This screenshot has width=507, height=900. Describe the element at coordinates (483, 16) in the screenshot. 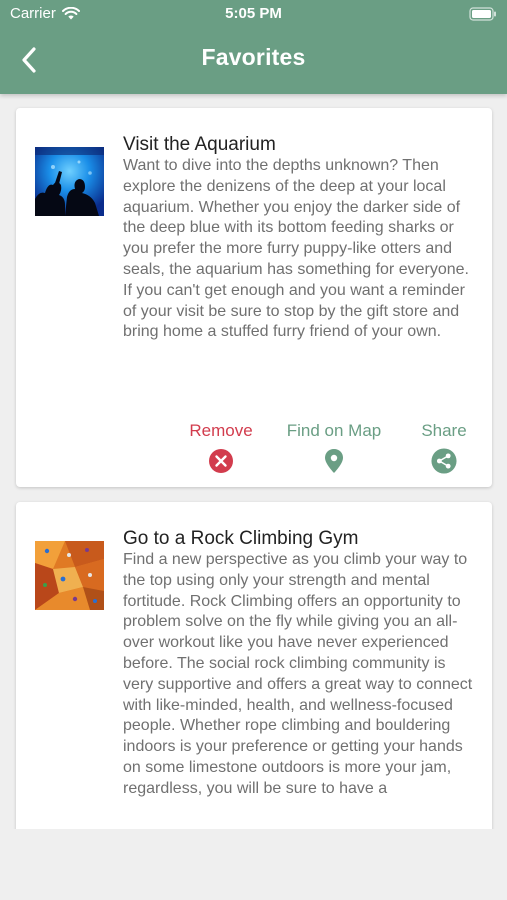

I see `battery-icon` at that location.